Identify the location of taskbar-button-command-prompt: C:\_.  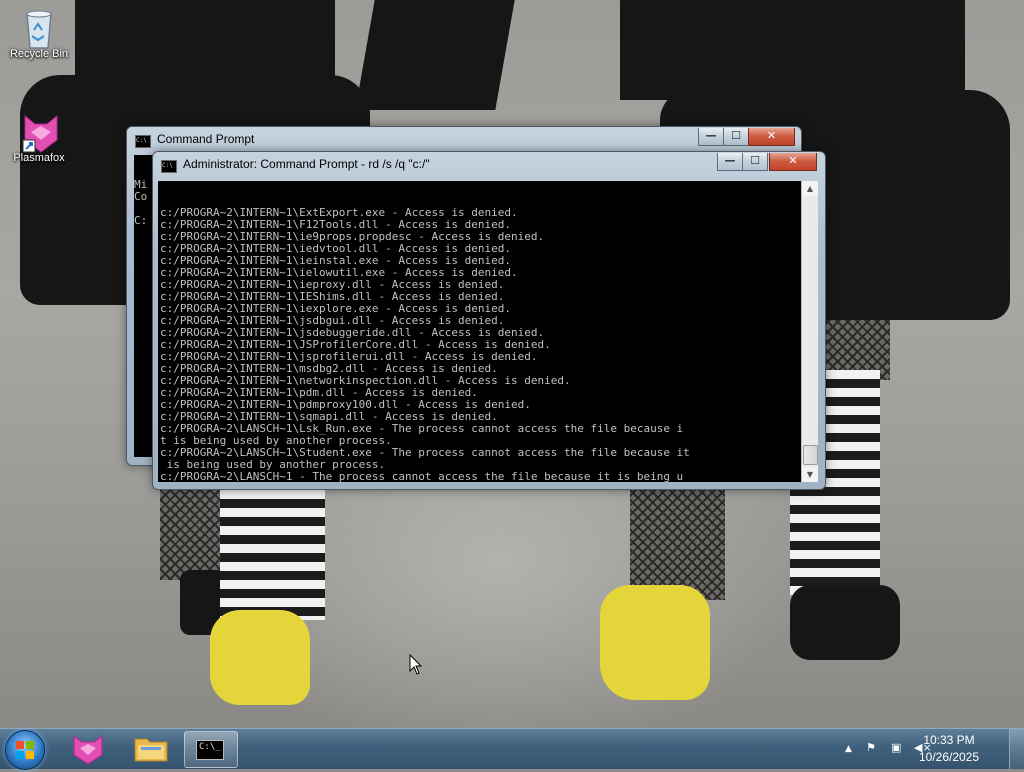
(211, 749).